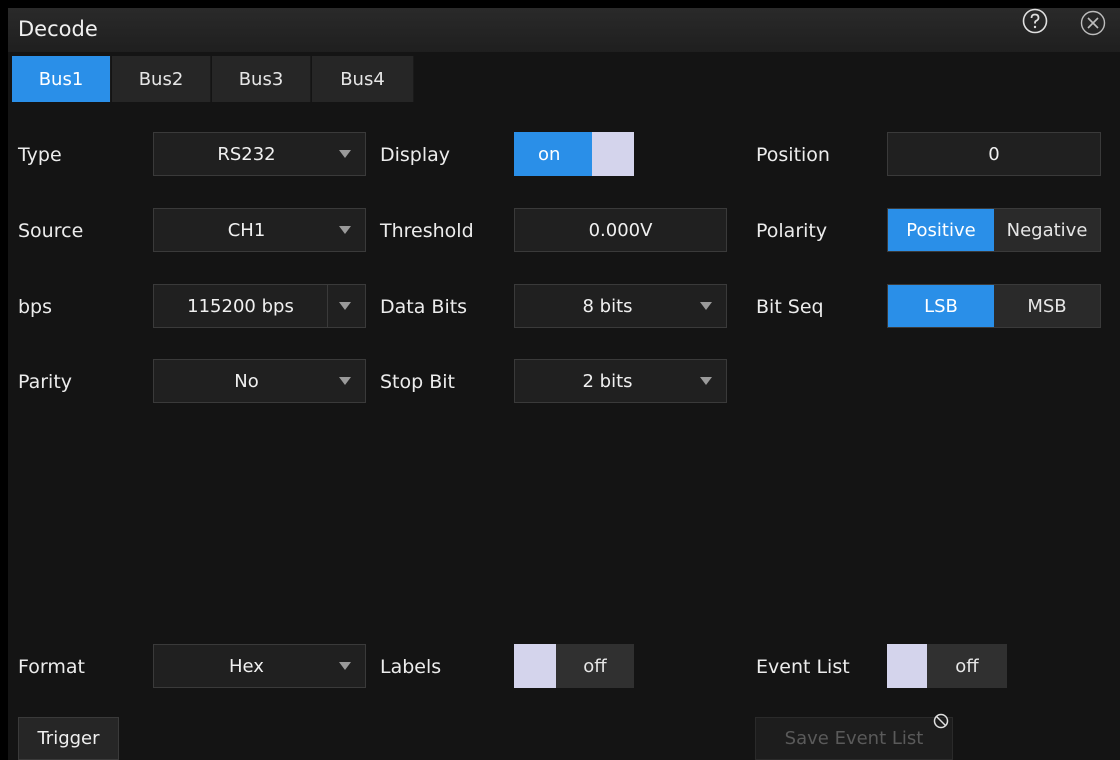 The height and width of the screenshot is (760, 1120). I want to click on title-bar: Decode, so click(564, 30).